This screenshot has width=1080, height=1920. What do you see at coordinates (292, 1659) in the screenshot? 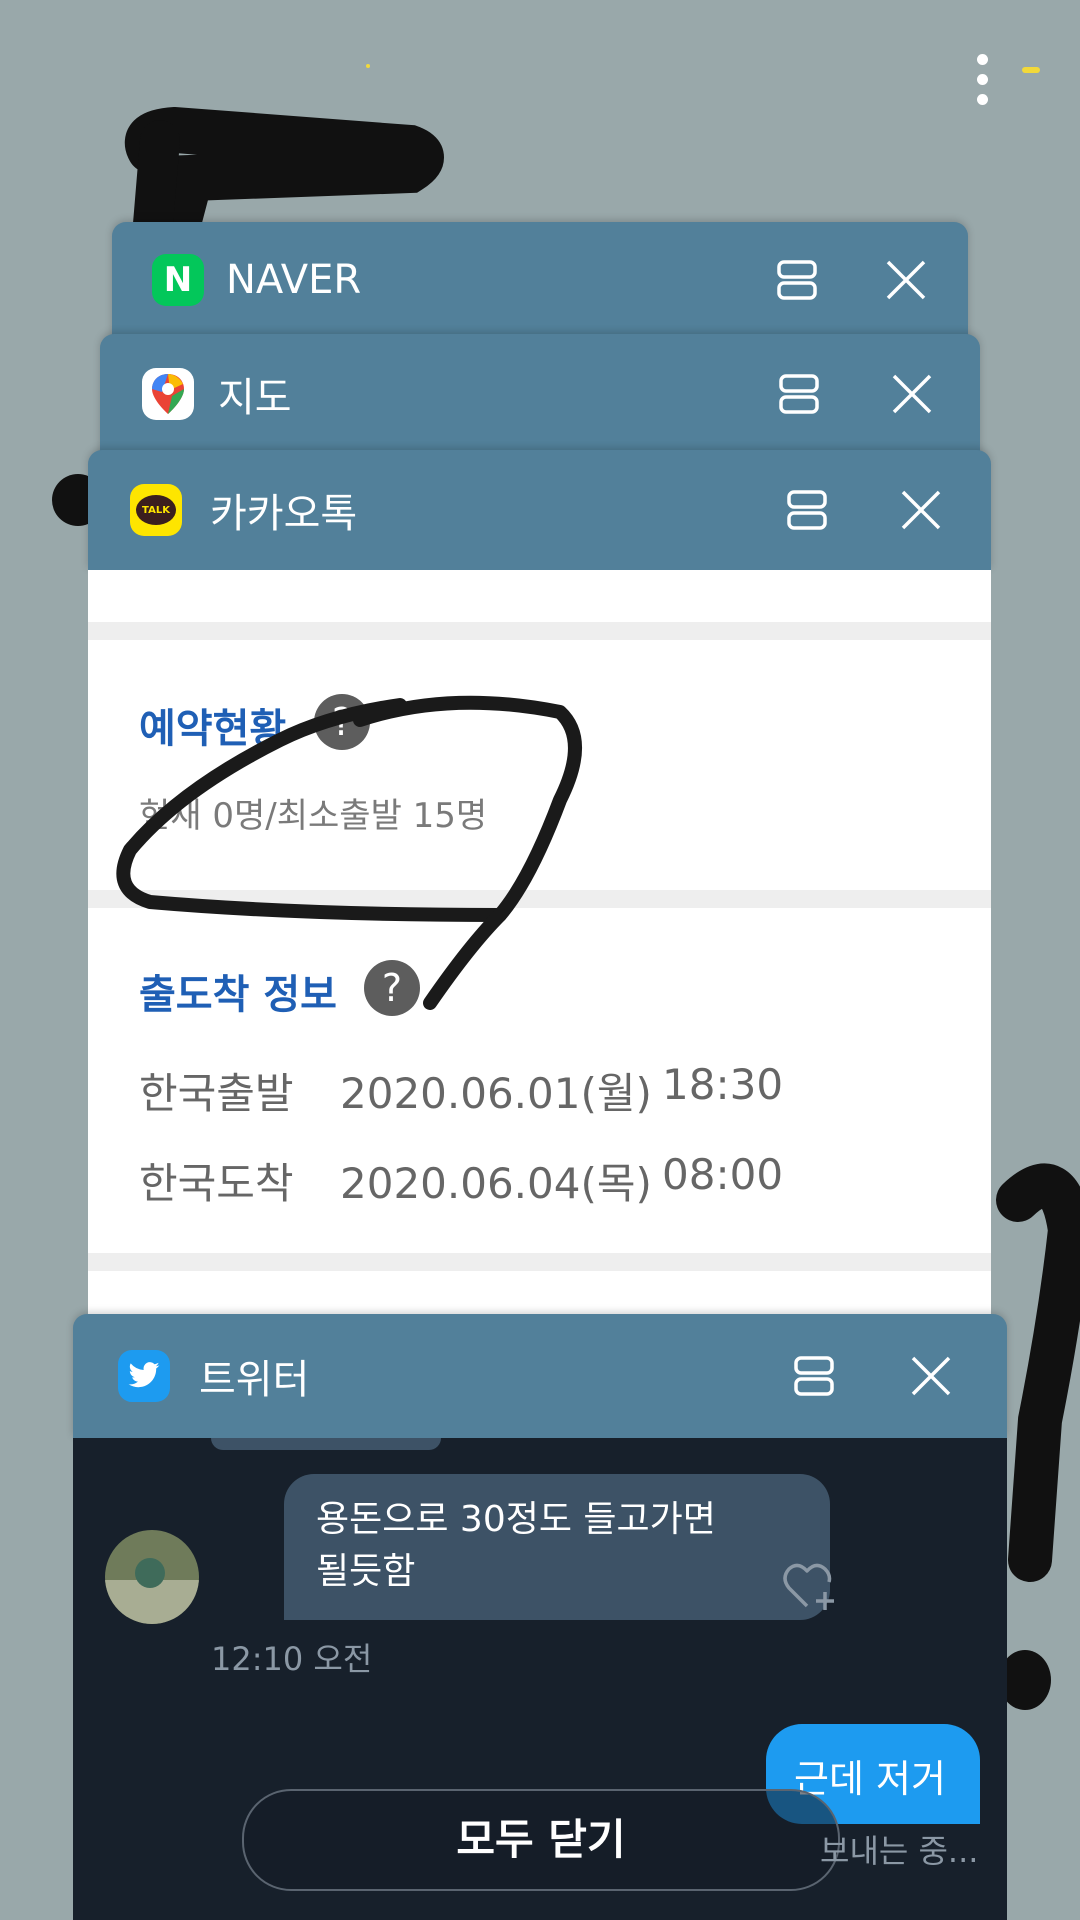
I see `message-timestamp: 12:10 오전` at bounding box center [292, 1659].